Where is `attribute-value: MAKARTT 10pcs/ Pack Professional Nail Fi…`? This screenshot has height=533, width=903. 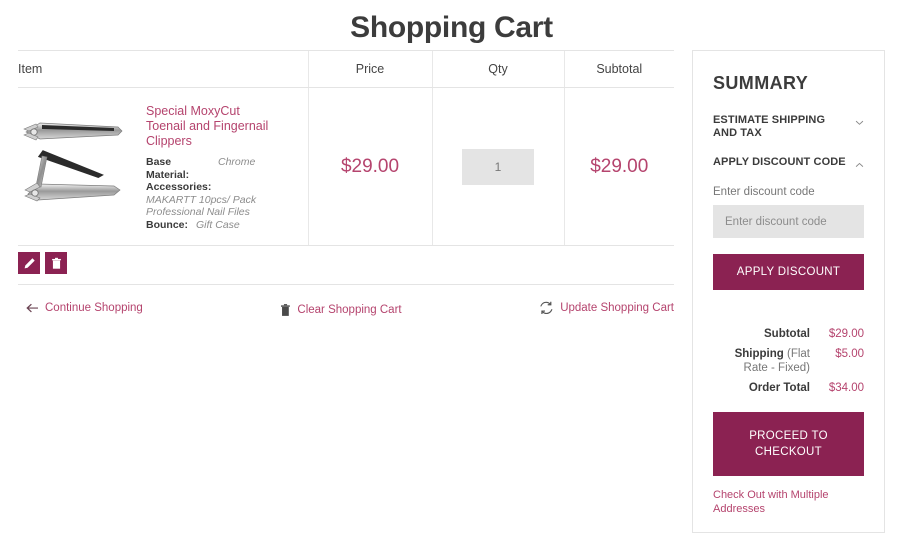 attribute-value: MAKARTT 10pcs/ Pack Professional Nail Fi… is located at coordinates (201, 206).